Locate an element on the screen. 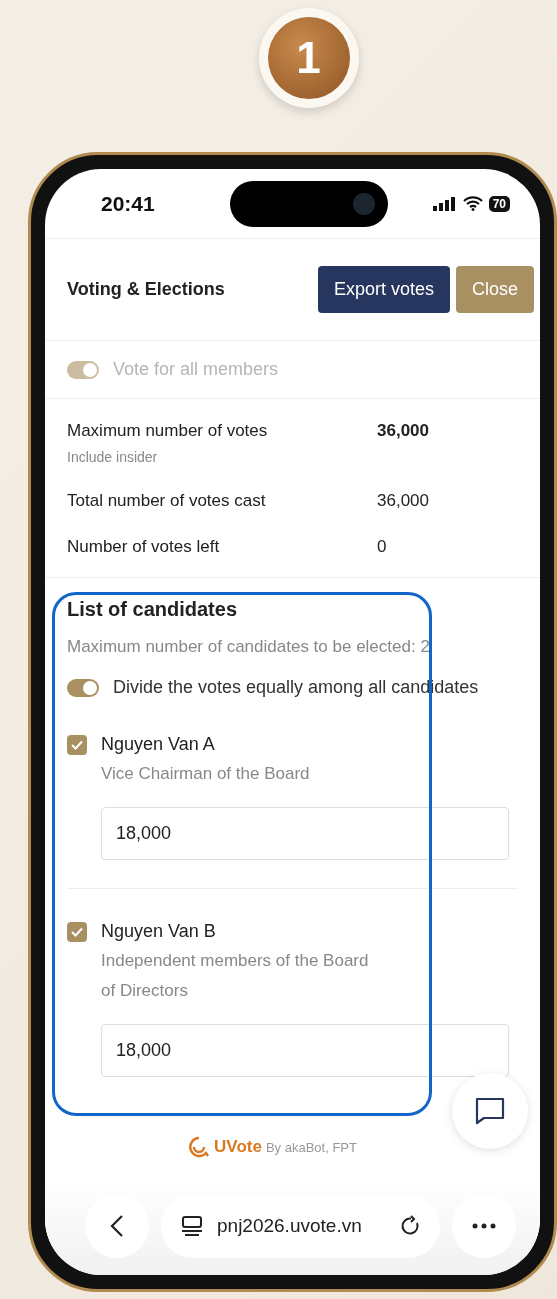 Image resolution: width=557 pixels, height=1299 pixels. logo-icon is located at coordinates (199, 1147).